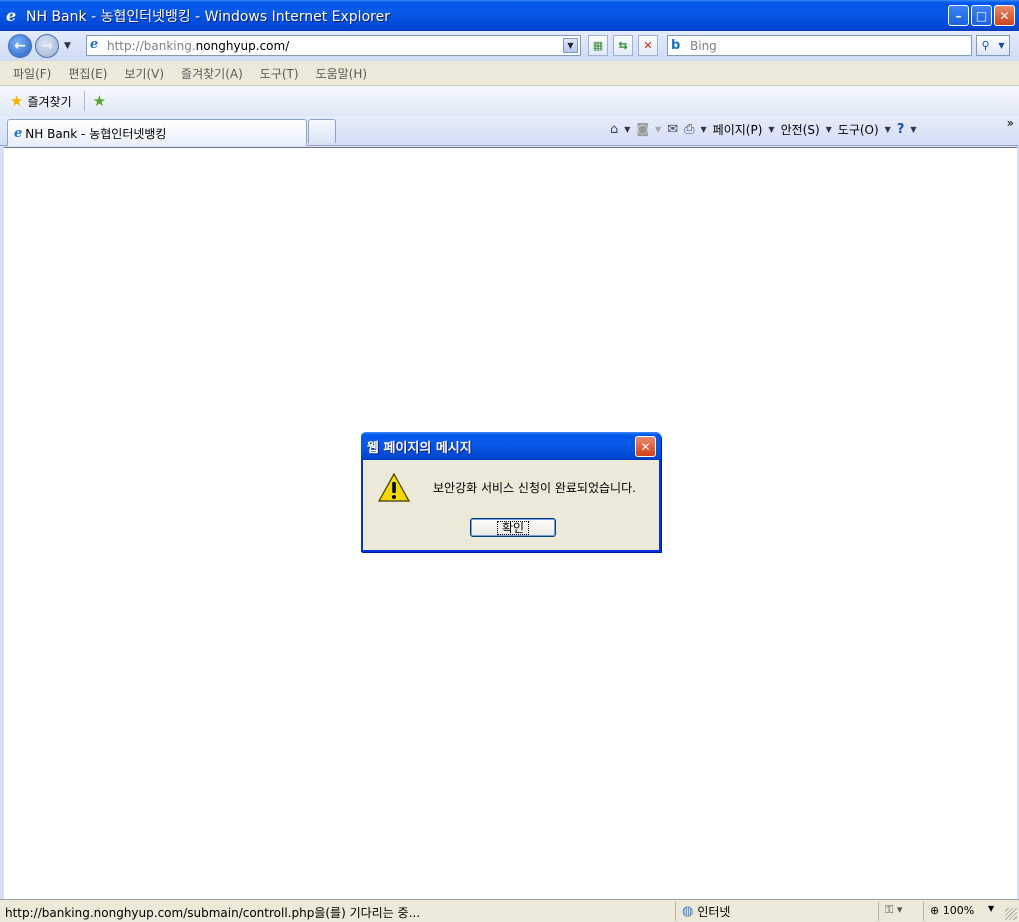  What do you see at coordinates (703, 45) in the screenshot?
I see `search-placeholder: Bing` at bounding box center [703, 45].